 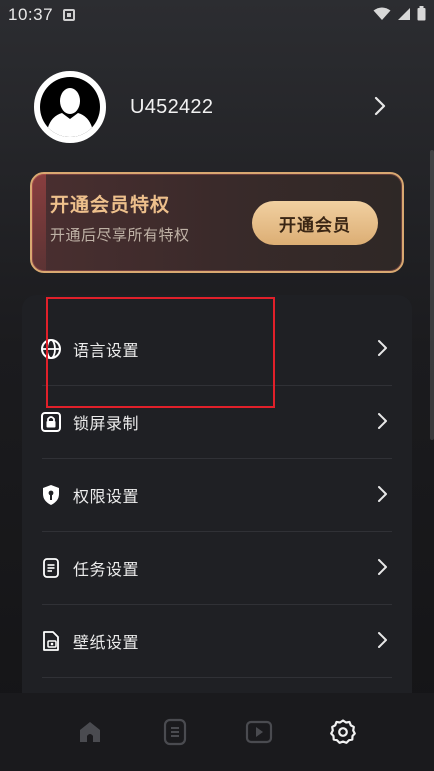 I want to click on menu-item-label: 锁屏录制, so click(x=106, y=423).